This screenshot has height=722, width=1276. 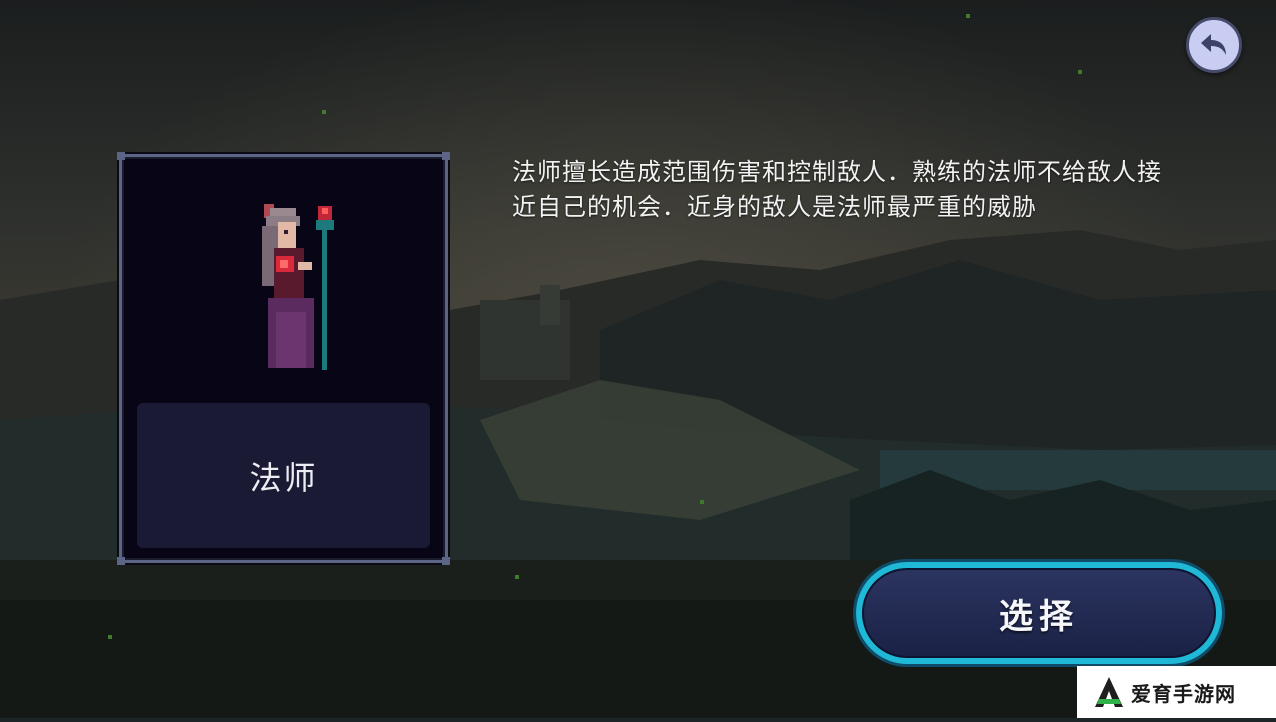 I want to click on site-watermark: 爱育手游网, so click(x=1176, y=692).